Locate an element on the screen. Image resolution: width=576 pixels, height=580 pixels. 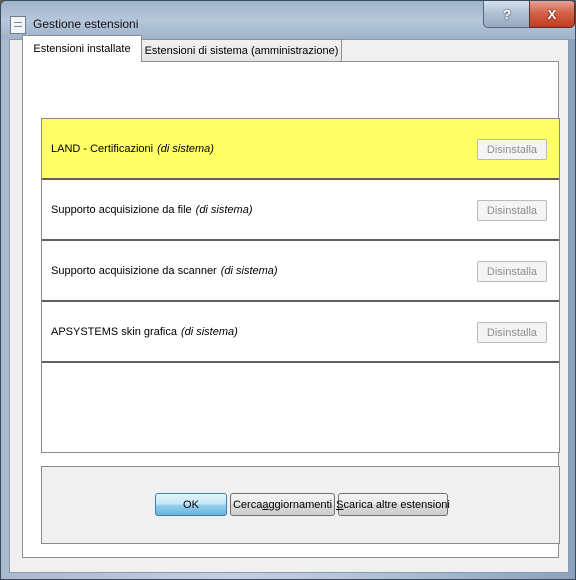
close-button: X is located at coordinates (552, 14).